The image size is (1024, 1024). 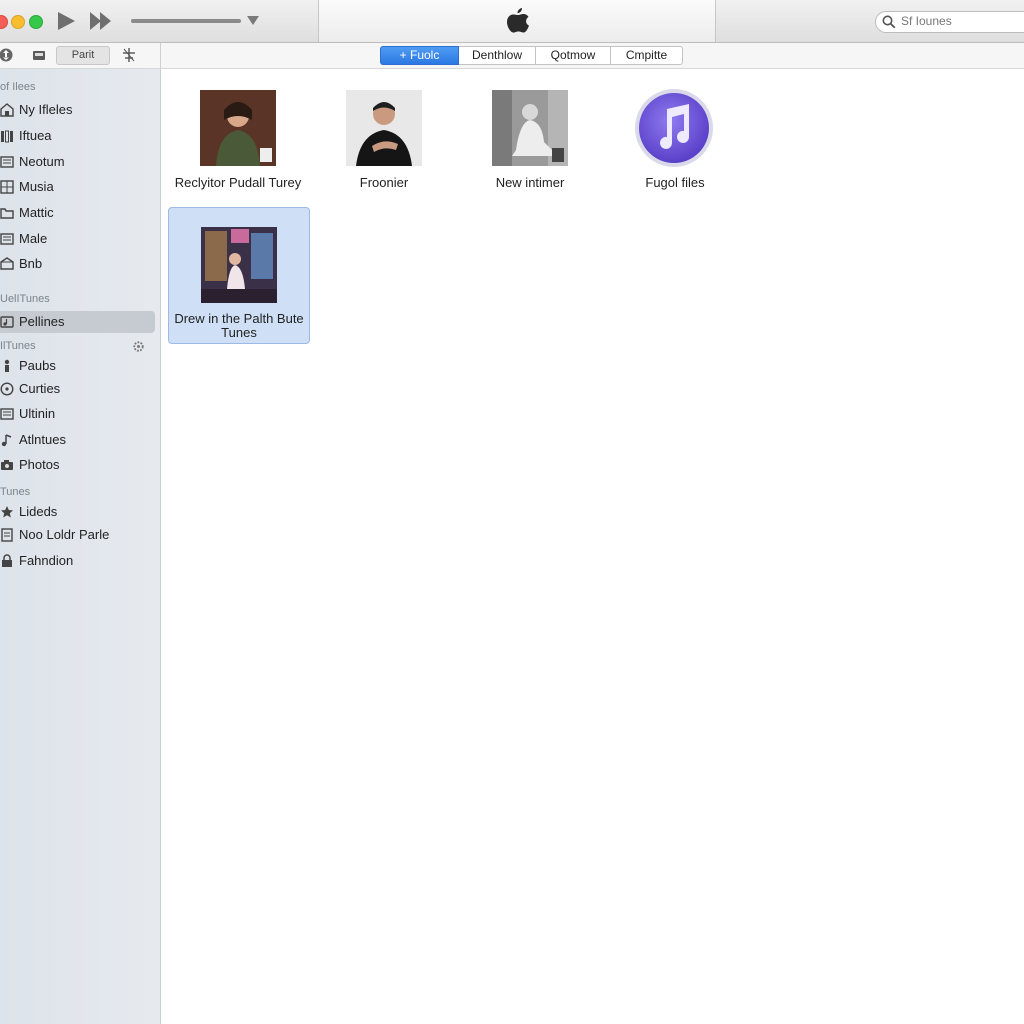 I want to click on box-icon, so click(x=7, y=263).